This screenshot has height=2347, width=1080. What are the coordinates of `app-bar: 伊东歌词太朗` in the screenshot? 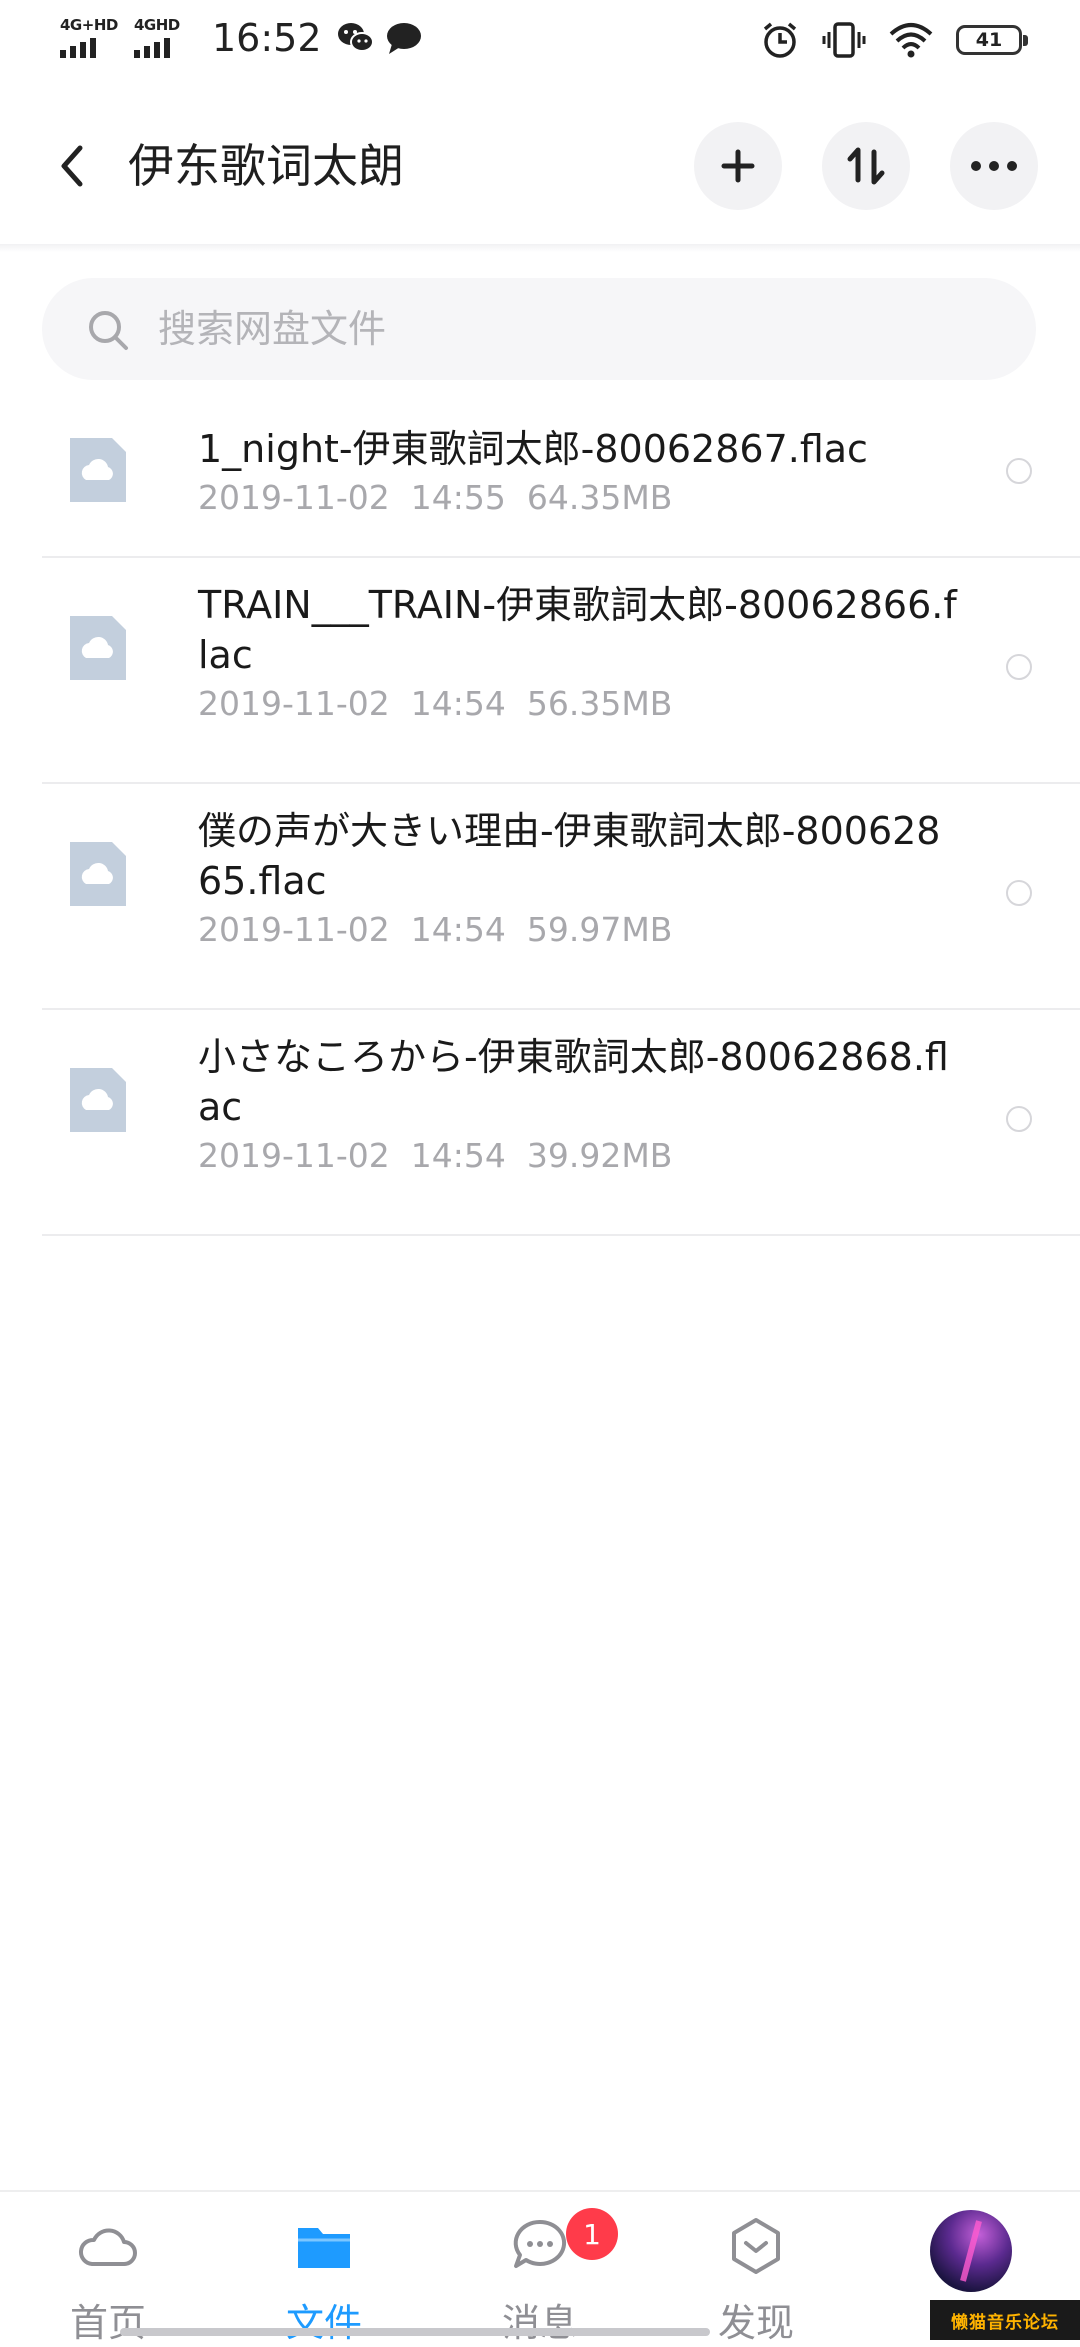 It's located at (540, 166).